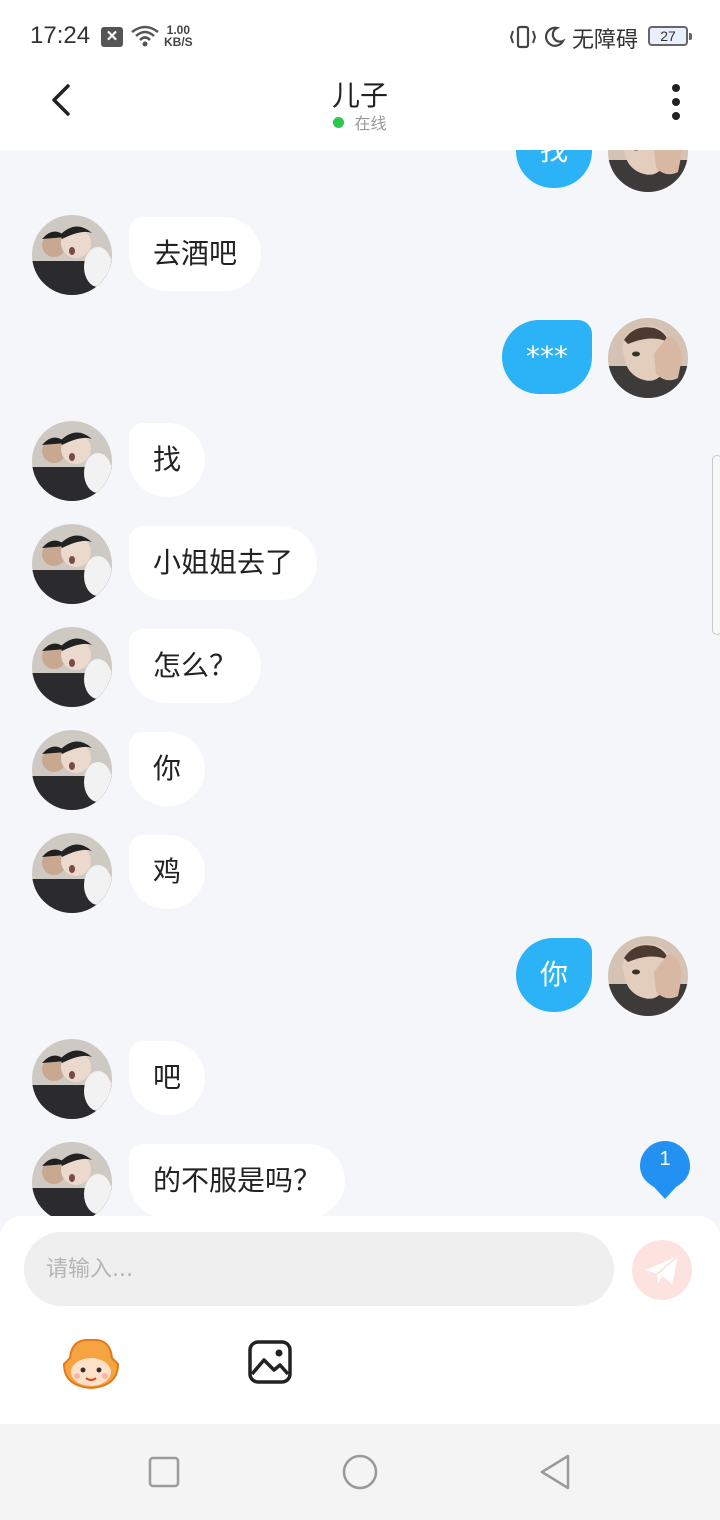 This screenshot has height=1520, width=720. Describe the element at coordinates (360, 35) in the screenshot. I see `status-bar: 17:24 ✕ 1.00 KB/S 无障碍 27` at that location.